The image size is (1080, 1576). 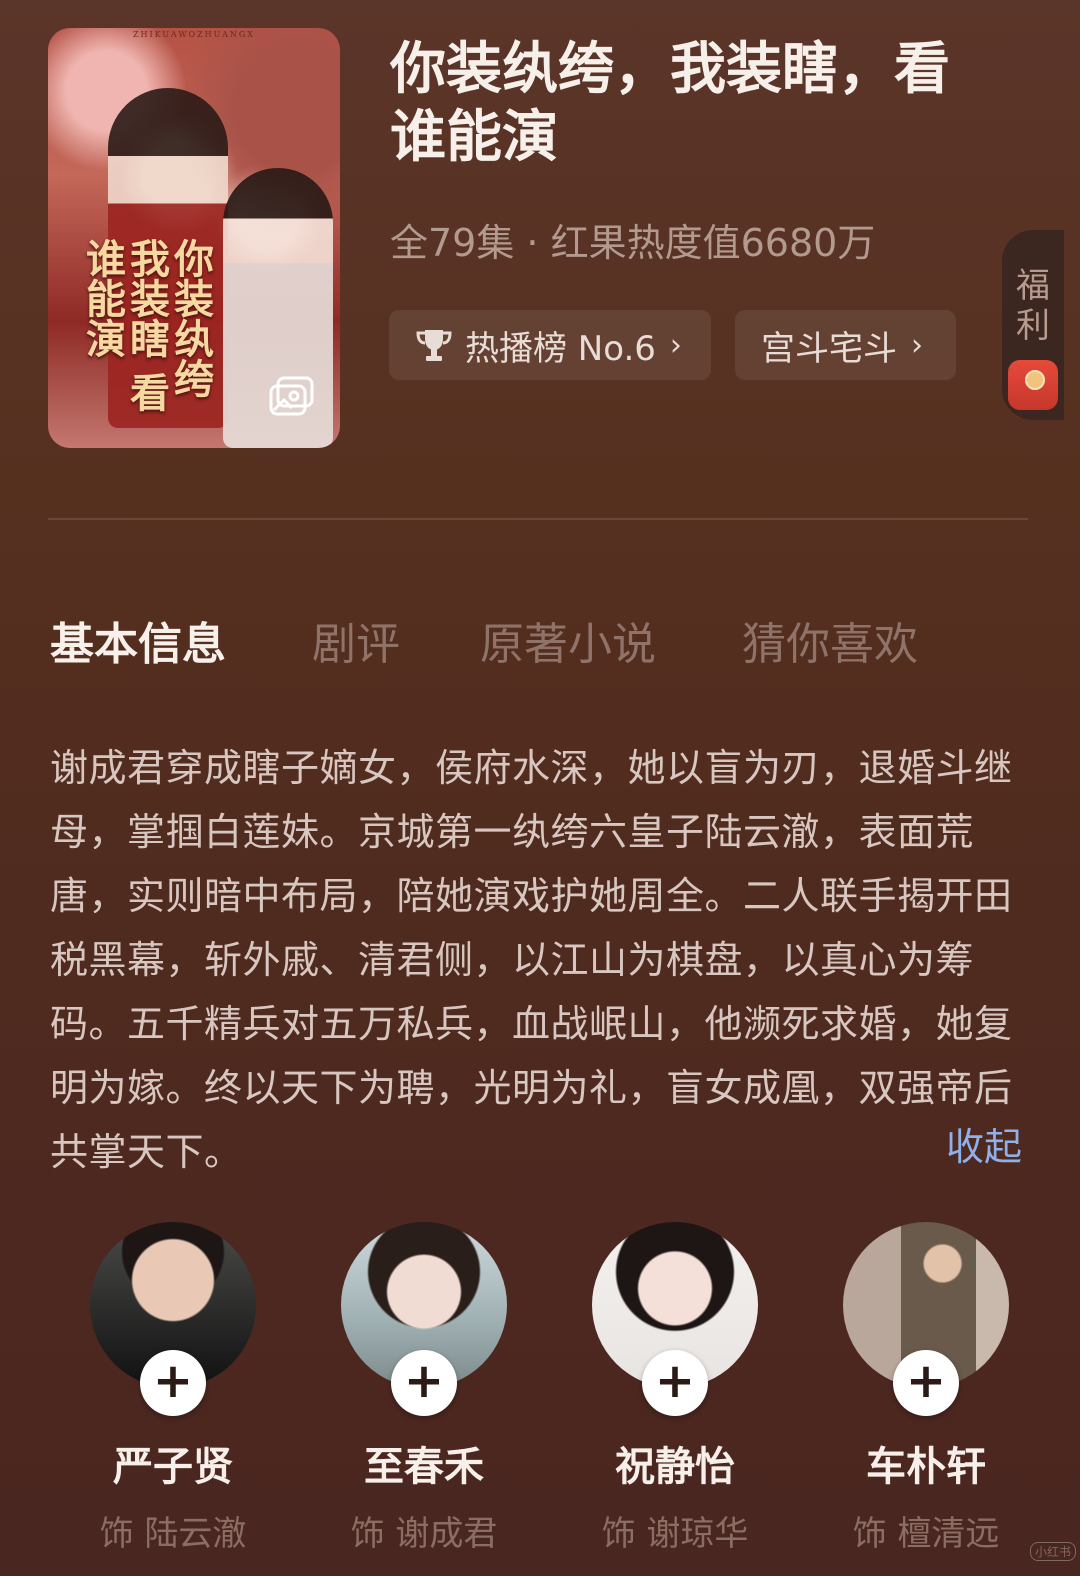 What do you see at coordinates (434, 345) in the screenshot?
I see `trophy-icon` at bounding box center [434, 345].